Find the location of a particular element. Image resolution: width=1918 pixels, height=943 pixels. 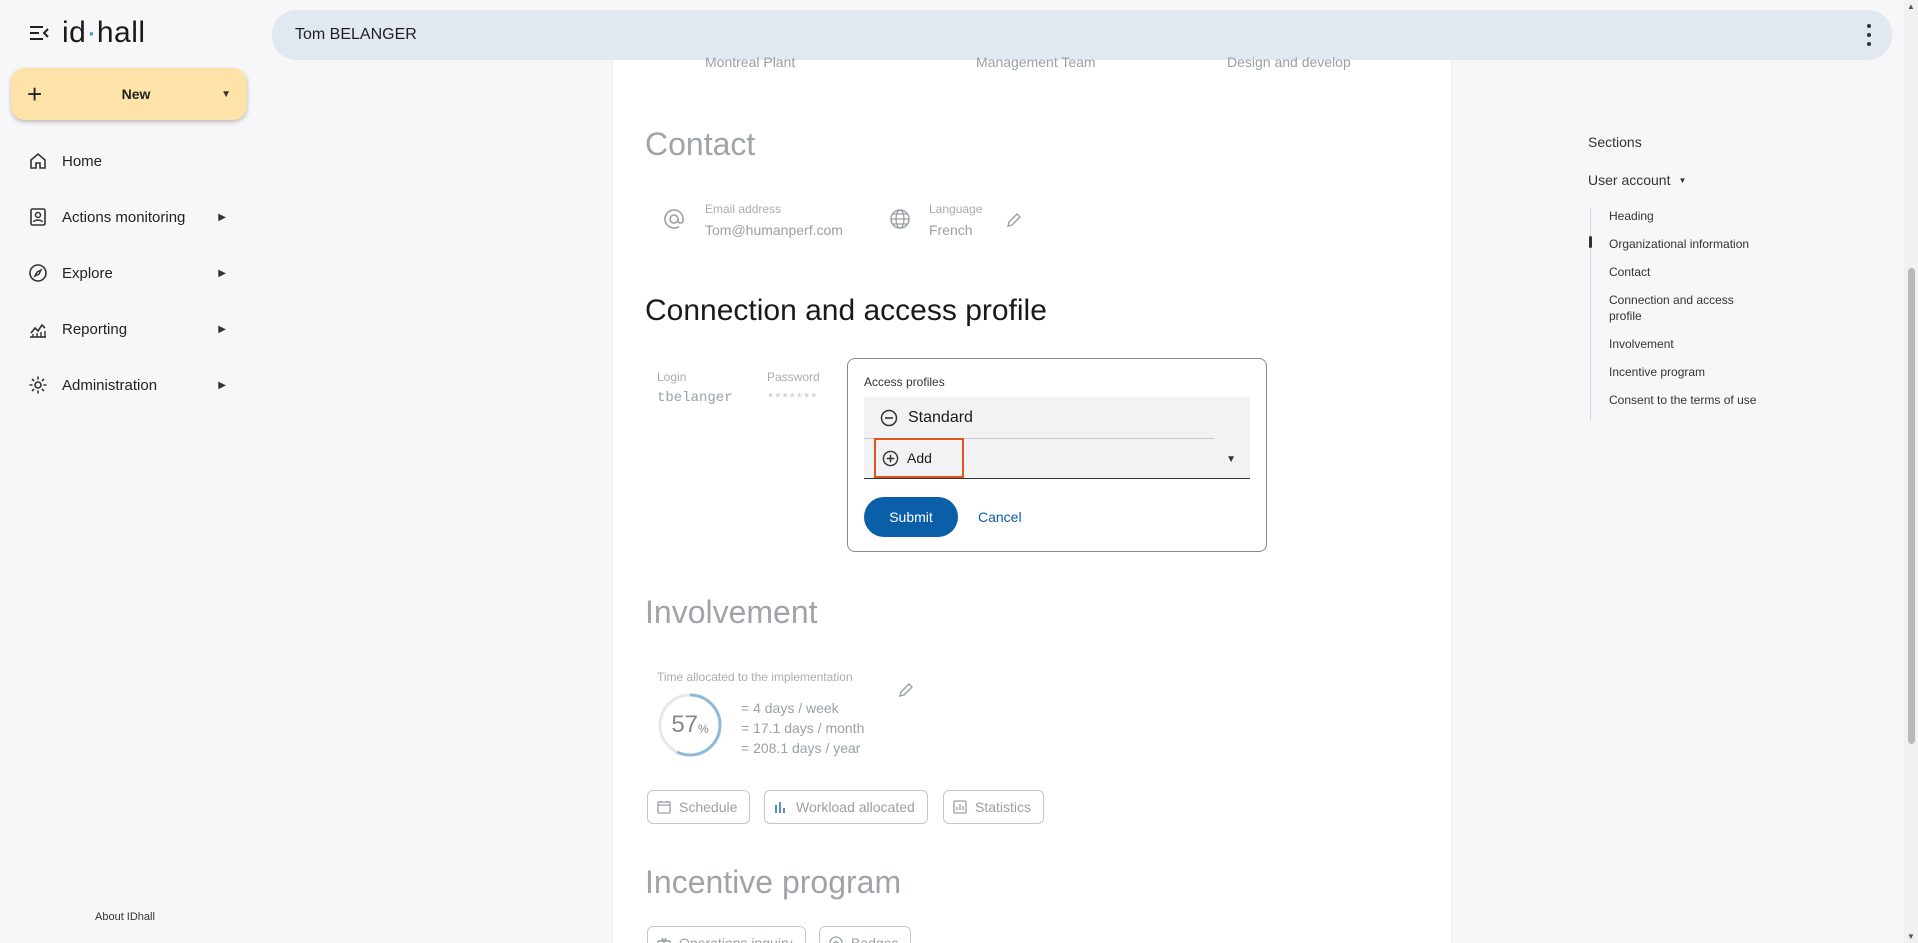

workload-allocated-button: Workload allocated is located at coordinates (846, 807).